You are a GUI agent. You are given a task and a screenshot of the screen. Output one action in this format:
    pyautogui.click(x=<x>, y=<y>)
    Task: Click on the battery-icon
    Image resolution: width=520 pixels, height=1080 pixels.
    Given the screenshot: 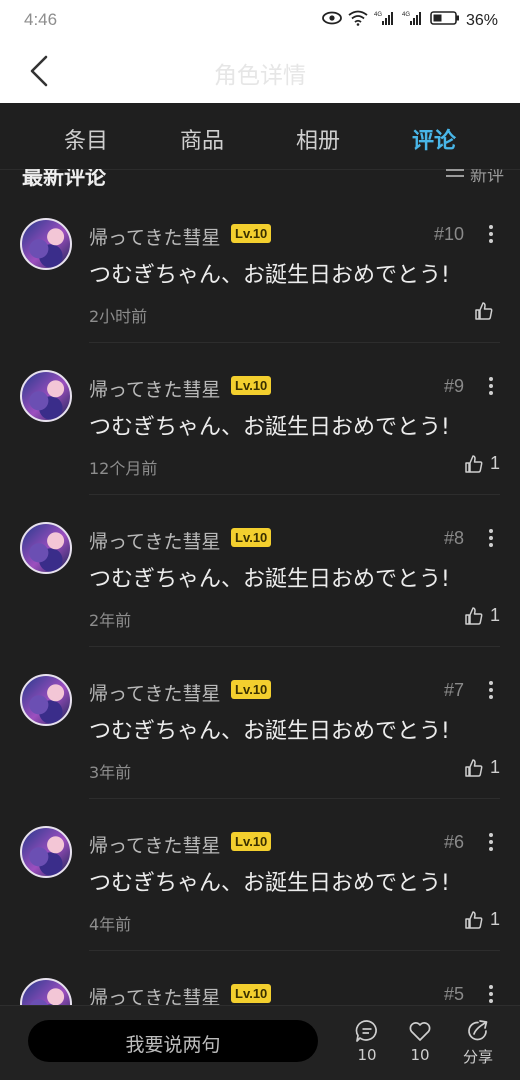 What is the action you would take?
    pyautogui.click(x=445, y=20)
    